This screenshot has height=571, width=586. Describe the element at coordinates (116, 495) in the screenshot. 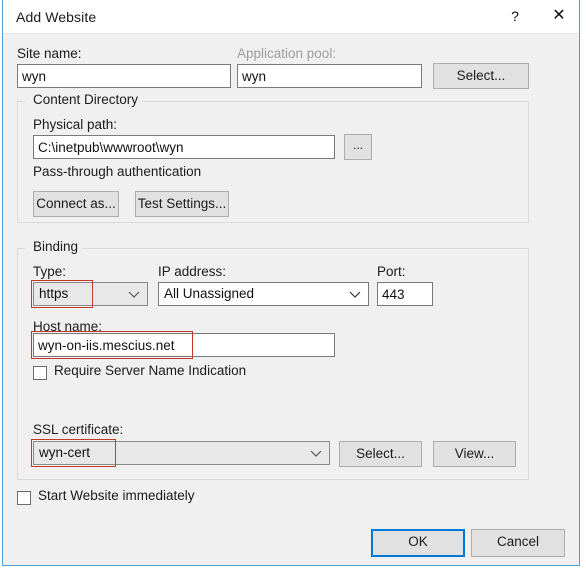

I see `start-website-label: Start Website immediately` at that location.